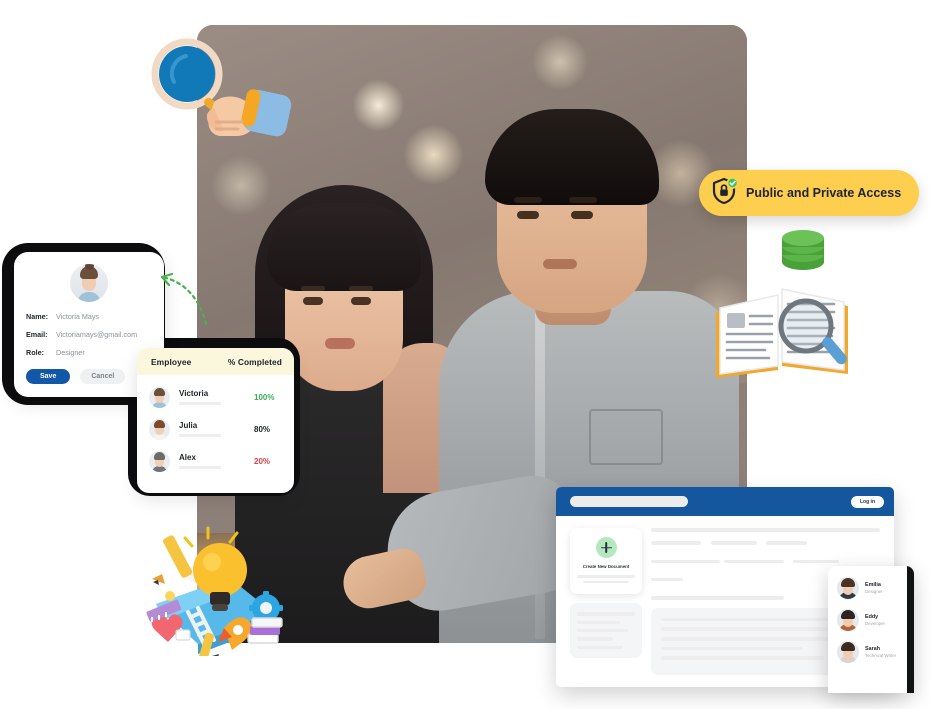  I want to click on profile-role-value: Designer, so click(70, 352).